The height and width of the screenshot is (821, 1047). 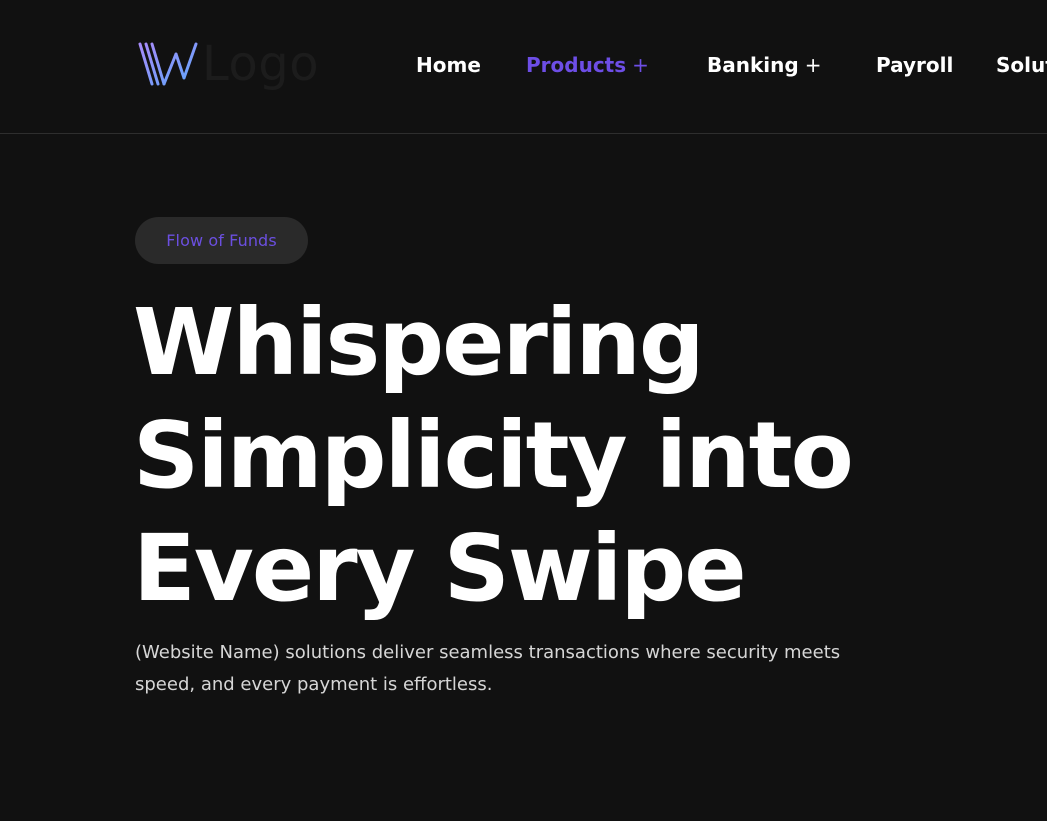 I want to click on nav-item-banking: Banking +, so click(x=764, y=65).